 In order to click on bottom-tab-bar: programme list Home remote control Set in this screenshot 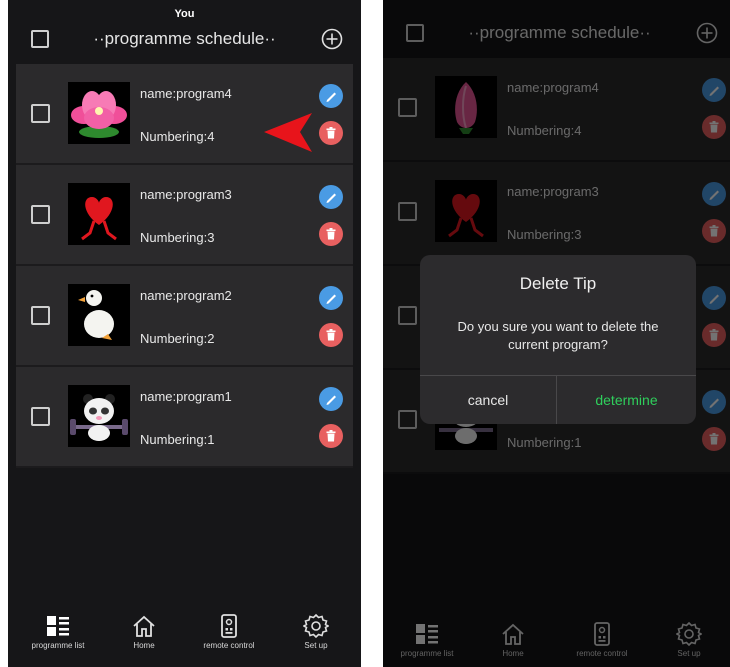, I will do `click(184, 636)`.